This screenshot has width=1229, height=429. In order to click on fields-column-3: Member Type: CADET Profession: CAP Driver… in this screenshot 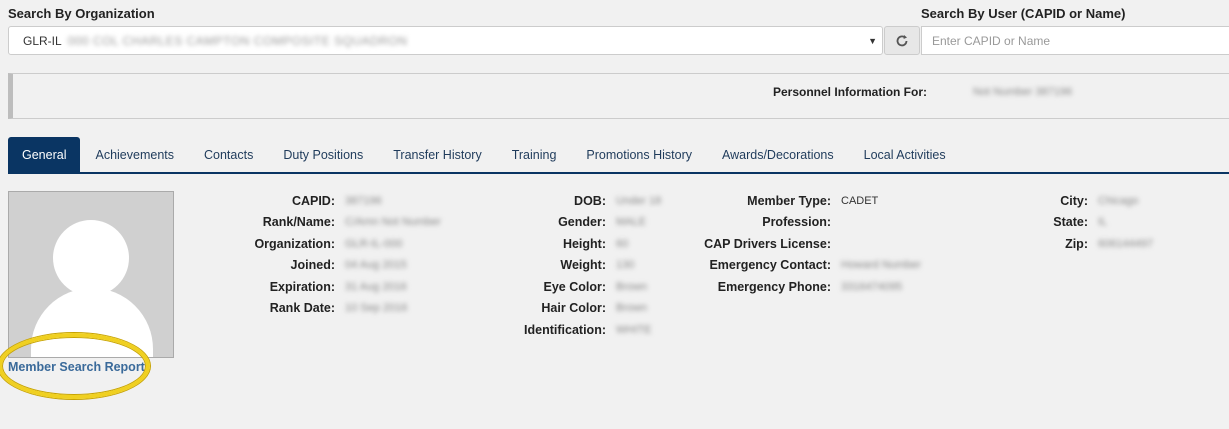, I will do `click(800, 244)`.